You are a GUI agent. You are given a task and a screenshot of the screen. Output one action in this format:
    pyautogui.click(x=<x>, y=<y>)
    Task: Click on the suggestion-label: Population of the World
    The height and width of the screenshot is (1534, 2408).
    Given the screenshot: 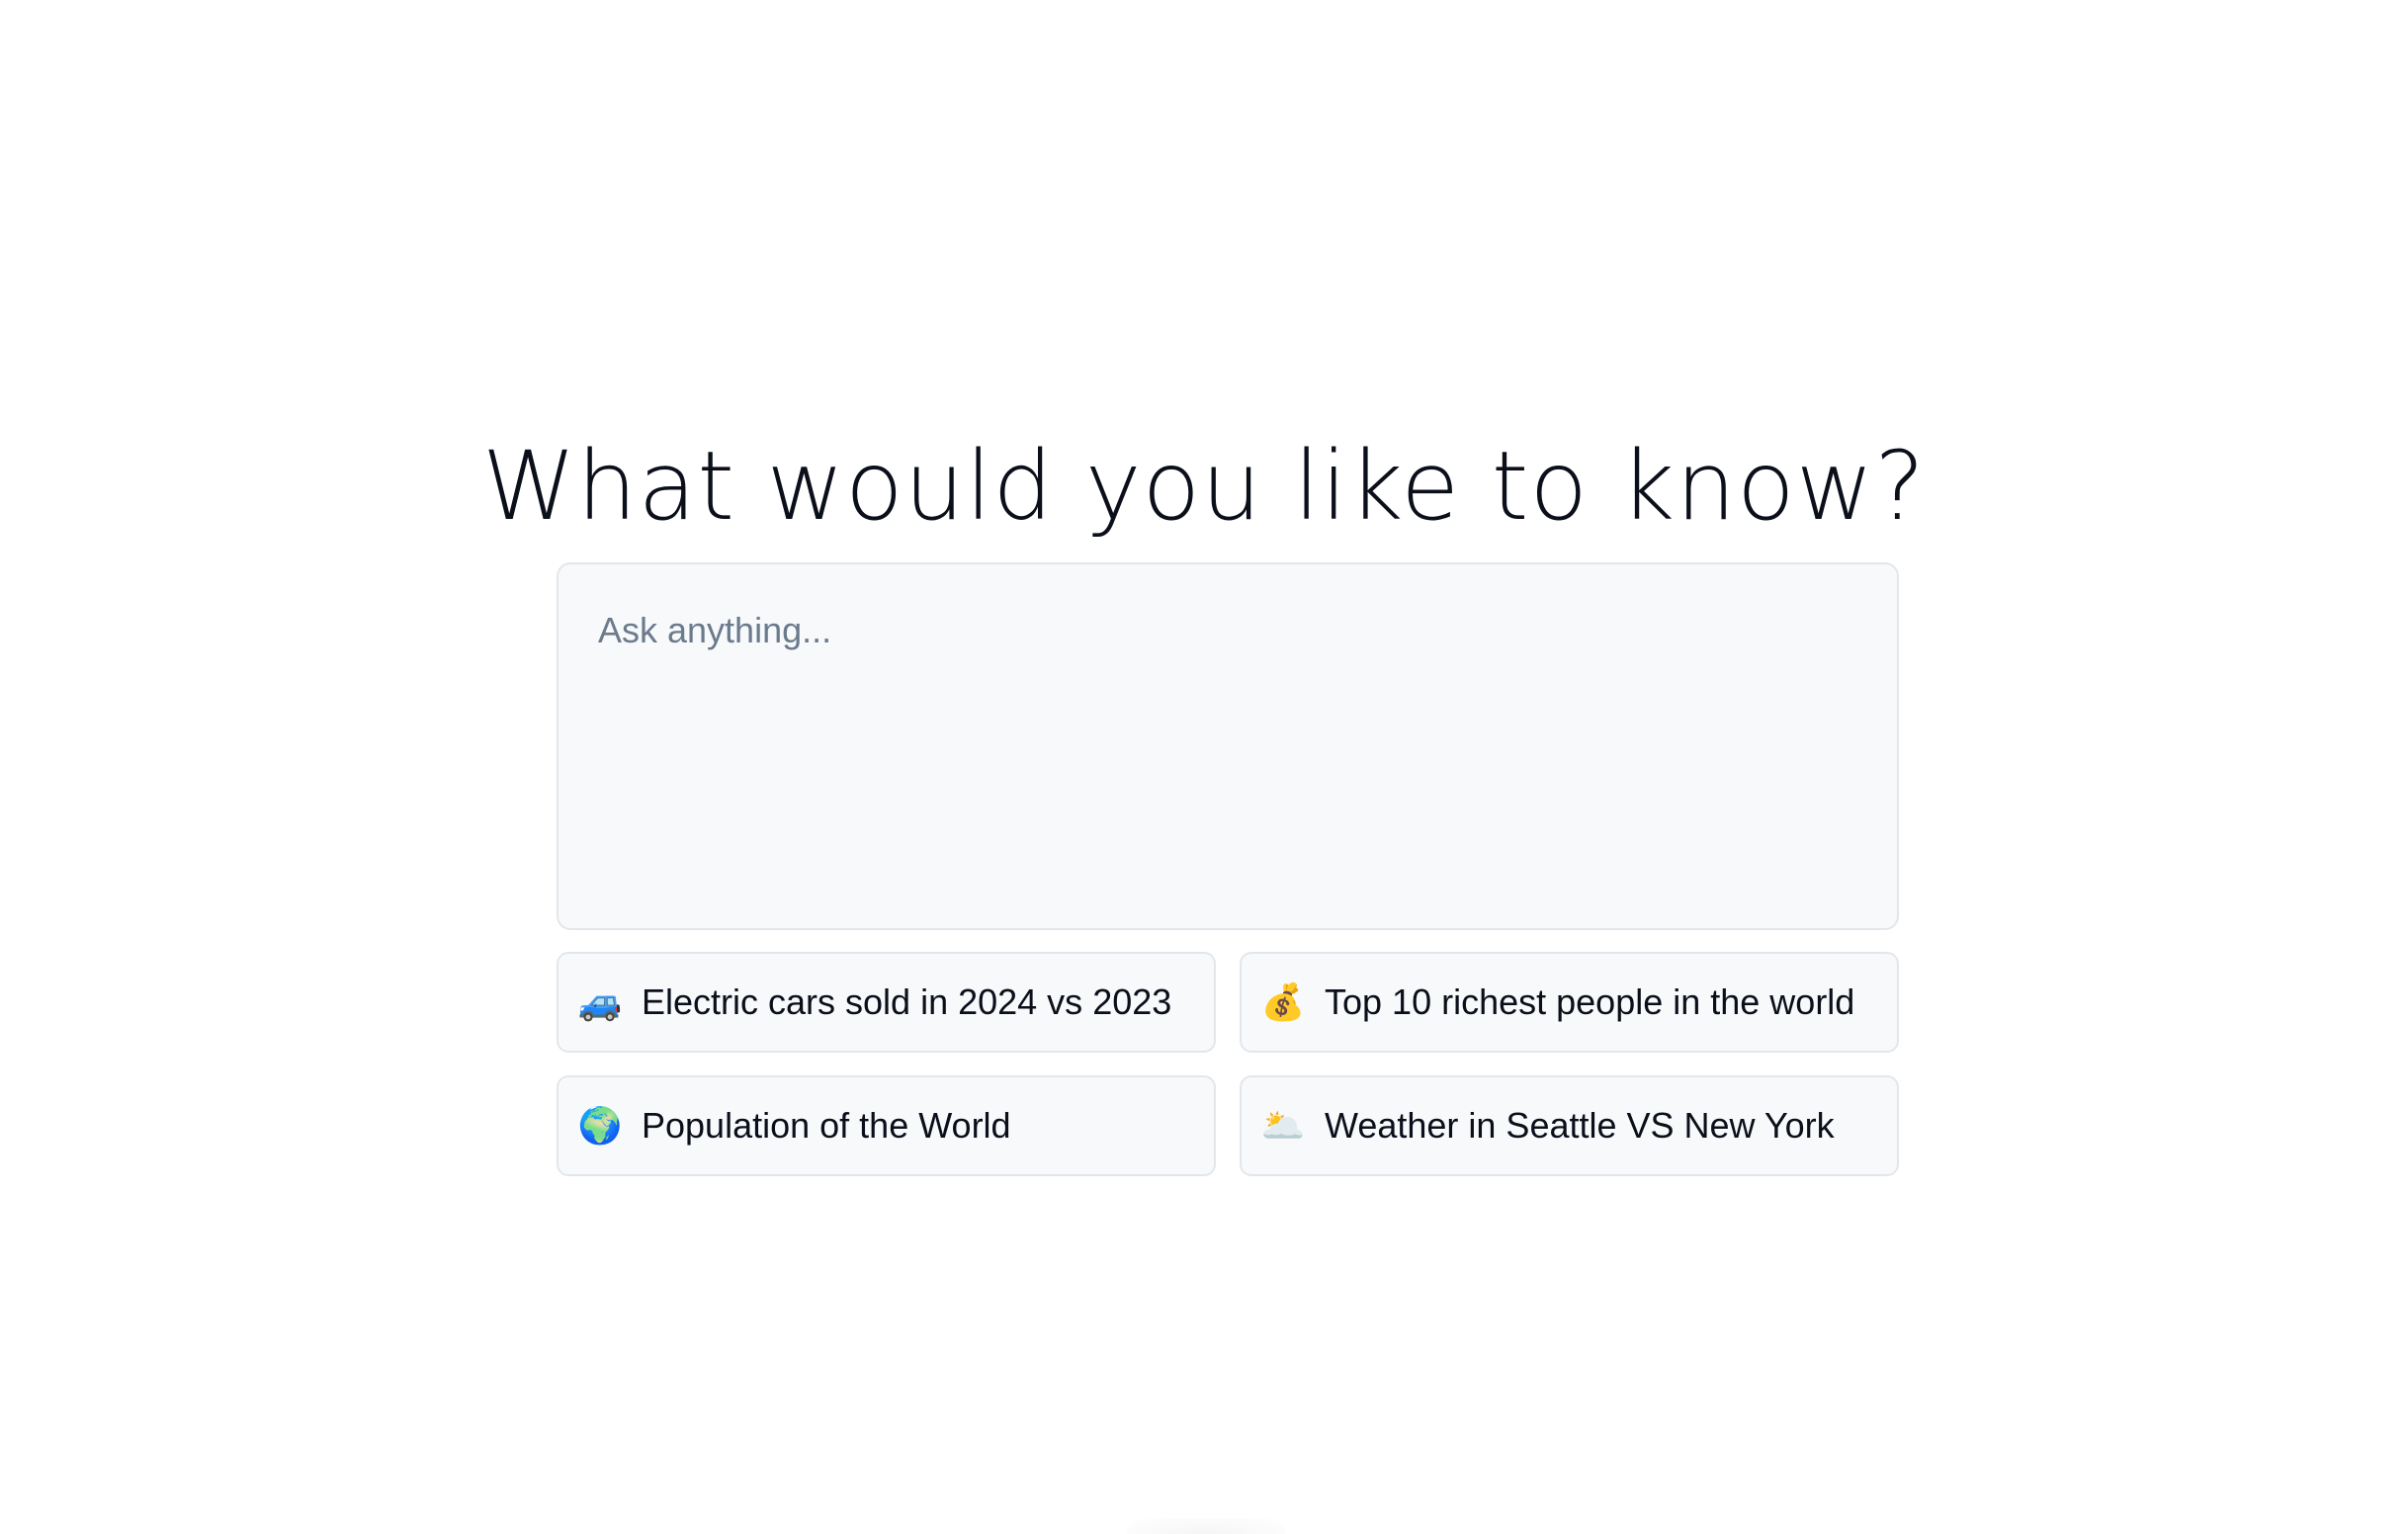 What is the action you would take?
    pyautogui.click(x=826, y=1126)
    